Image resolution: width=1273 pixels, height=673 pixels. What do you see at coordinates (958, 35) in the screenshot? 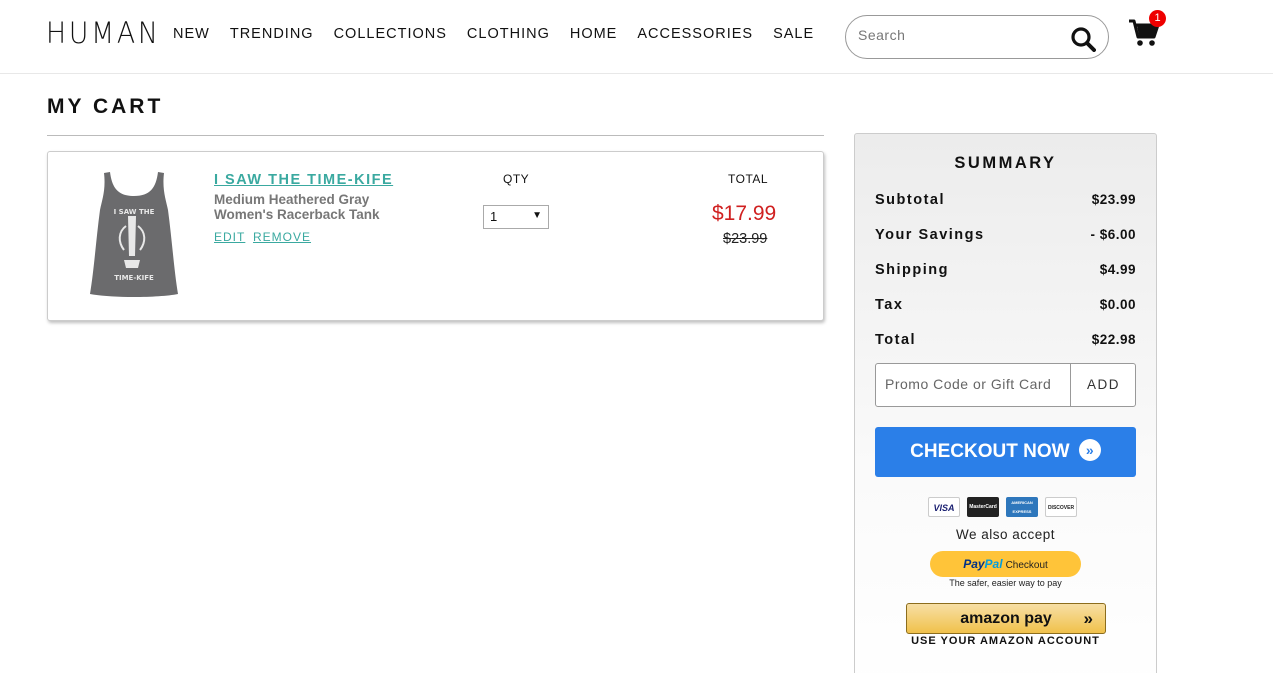
I see `search-input` at bounding box center [958, 35].